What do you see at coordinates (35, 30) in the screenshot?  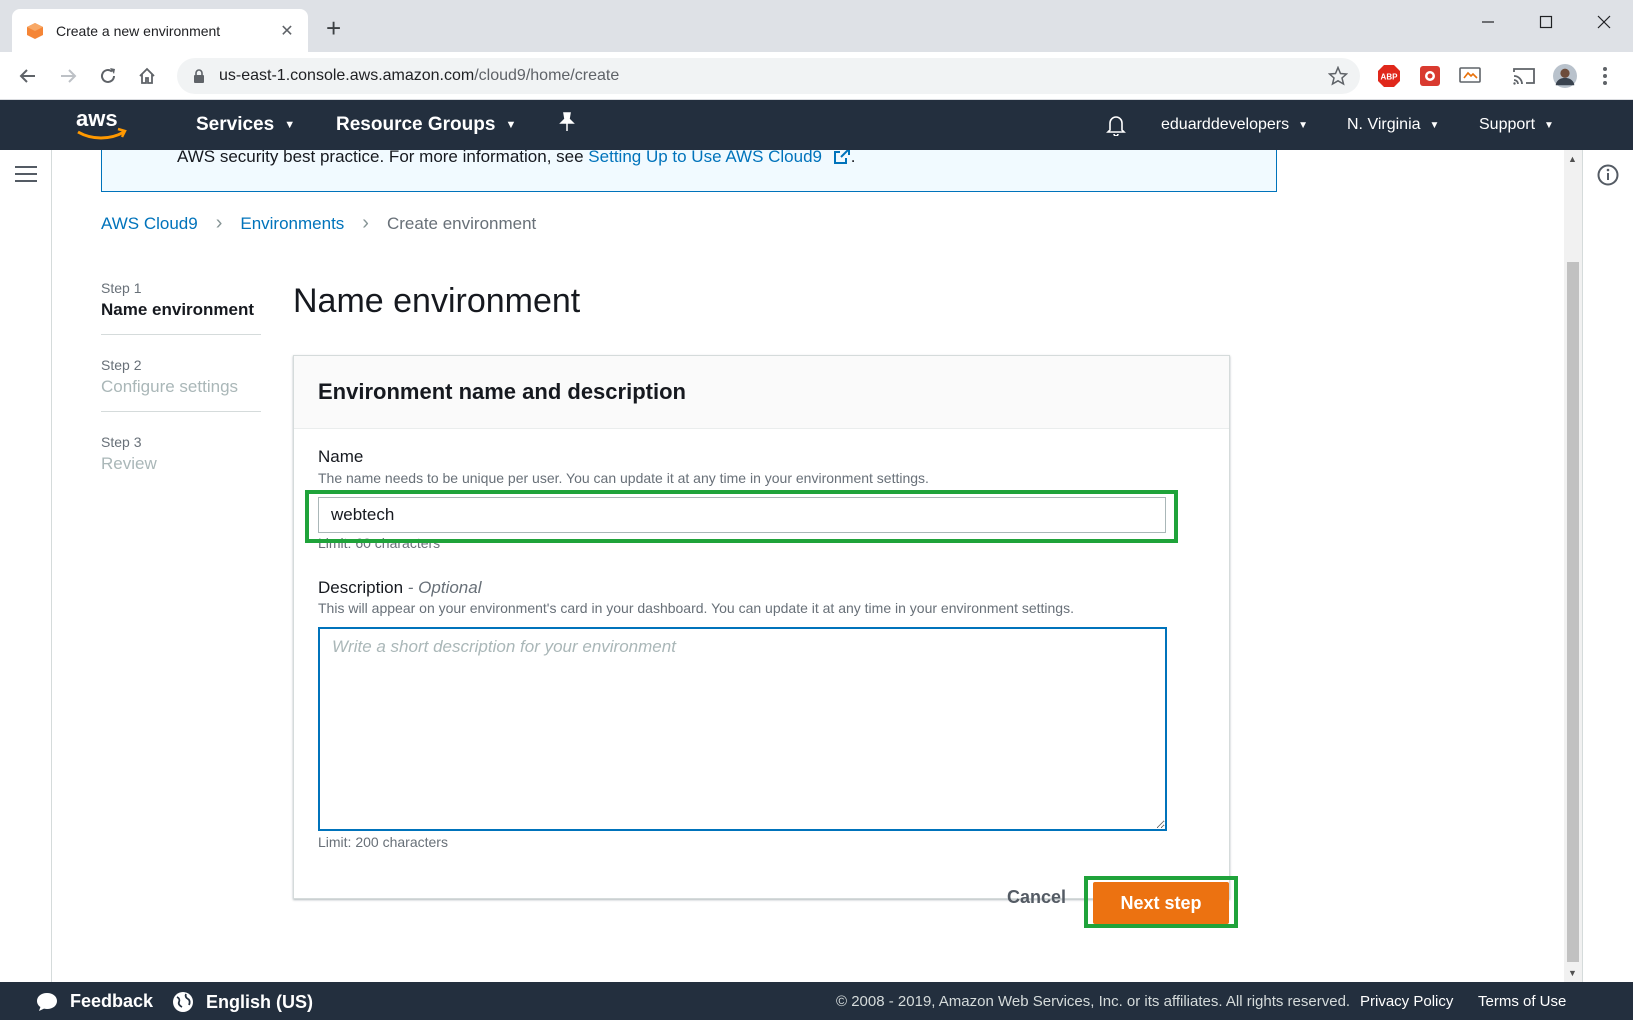 I see `cloud9-favicon-icon` at bounding box center [35, 30].